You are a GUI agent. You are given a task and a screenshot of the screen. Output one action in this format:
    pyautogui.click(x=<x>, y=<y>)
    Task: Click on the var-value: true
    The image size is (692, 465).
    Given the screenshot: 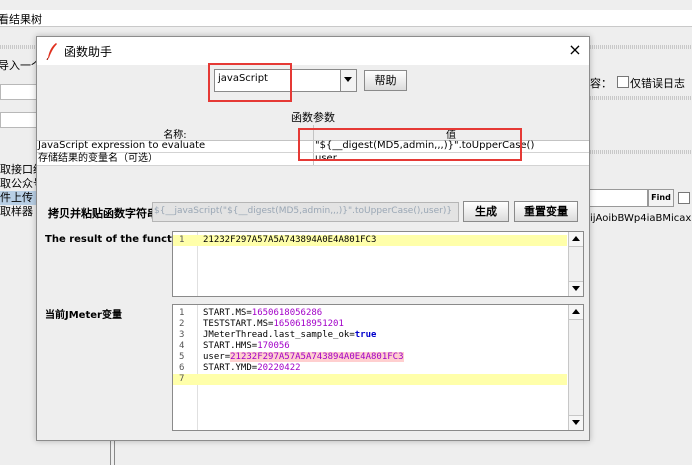 What is the action you would take?
    pyautogui.click(x=365, y=335)
    